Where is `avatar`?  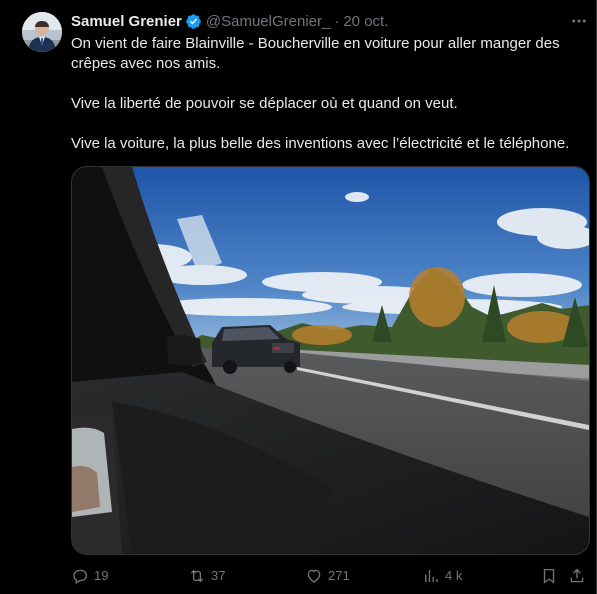 avatar is located at coordinates (42, 32).